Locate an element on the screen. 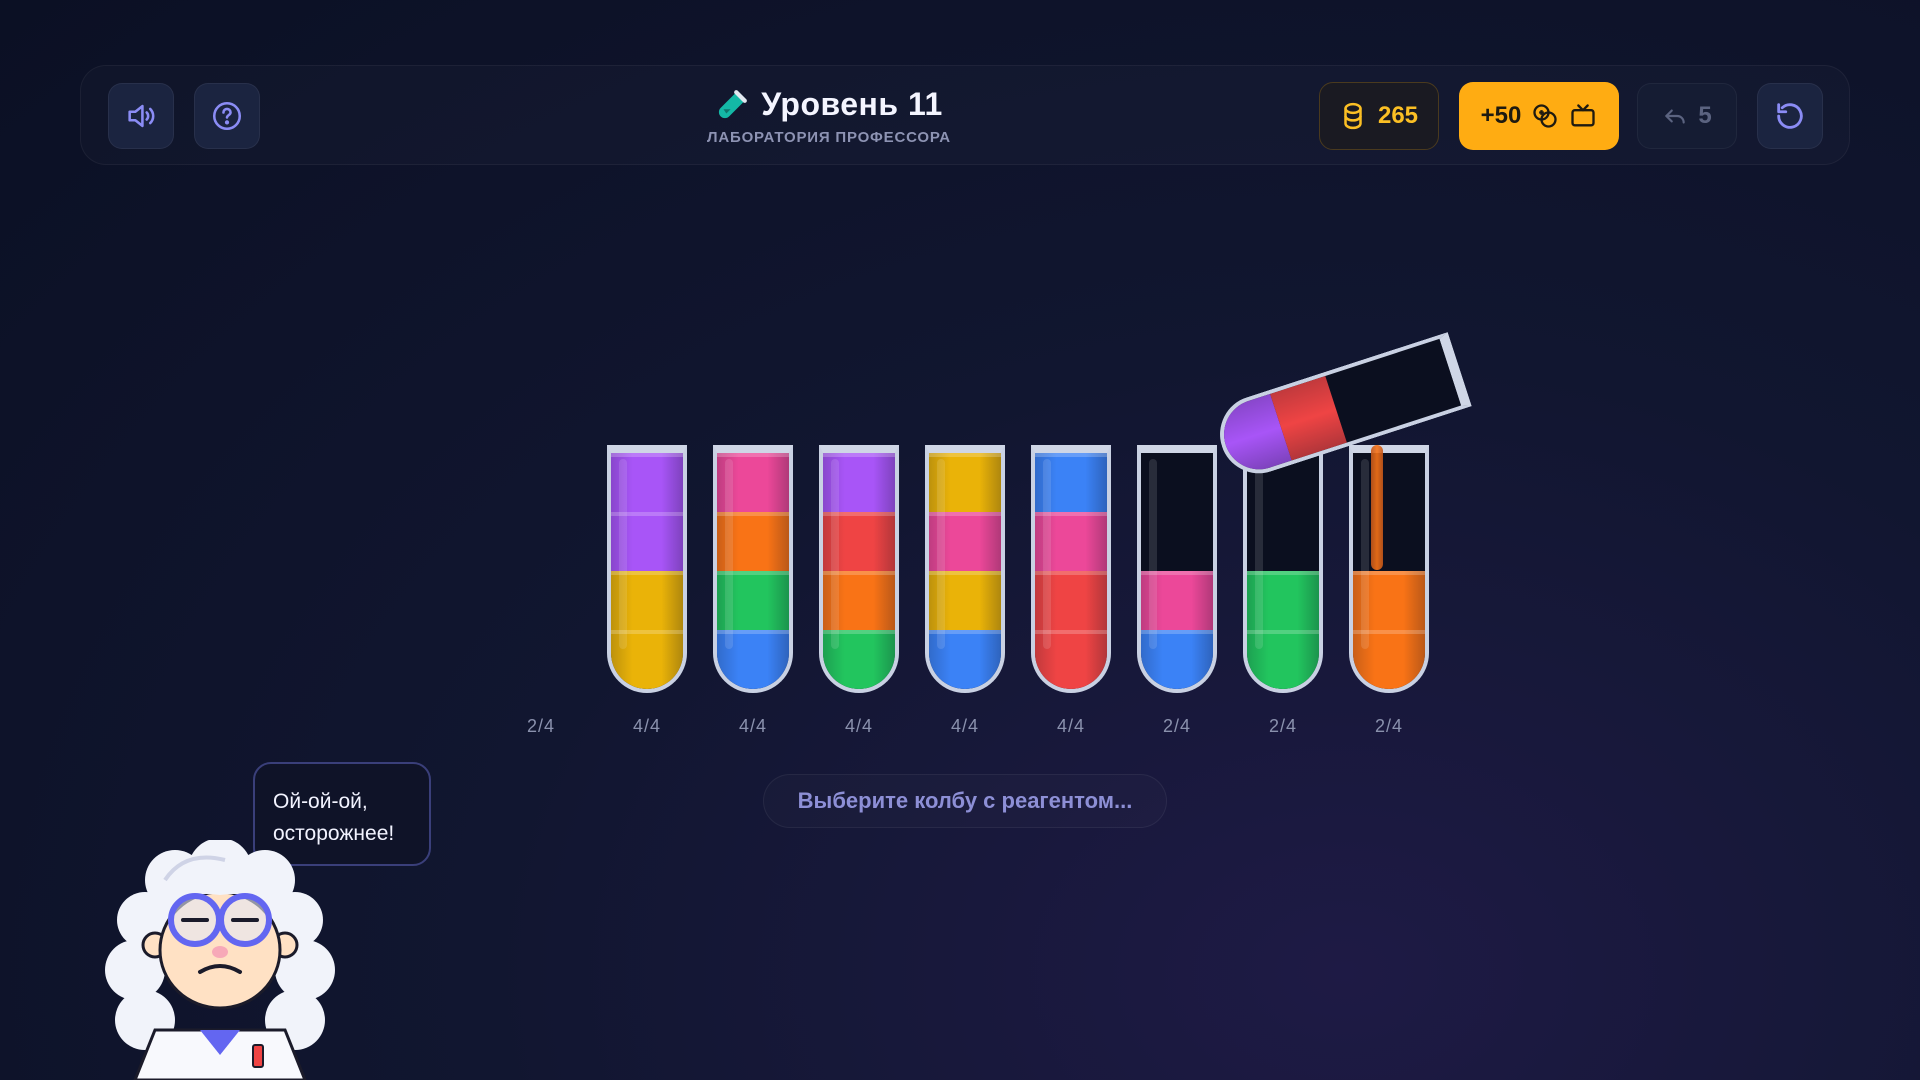 This screenshot has width=1920, height=1080. undo-count: 5 is located at coordinates (1705, 115).